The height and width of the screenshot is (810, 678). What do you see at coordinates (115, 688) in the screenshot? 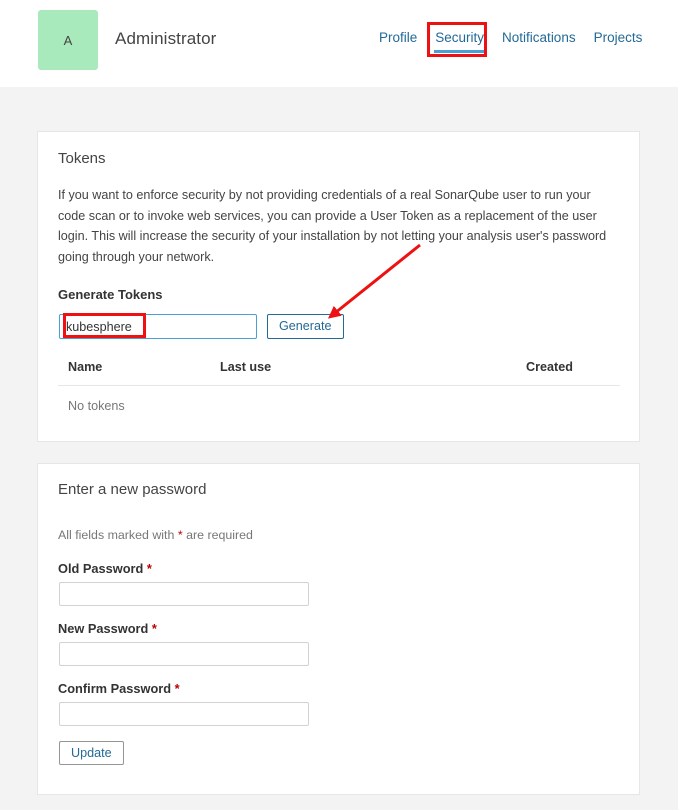
I see `confirm-password-label-text: Confirm Password` at bounding box center [115, 688].